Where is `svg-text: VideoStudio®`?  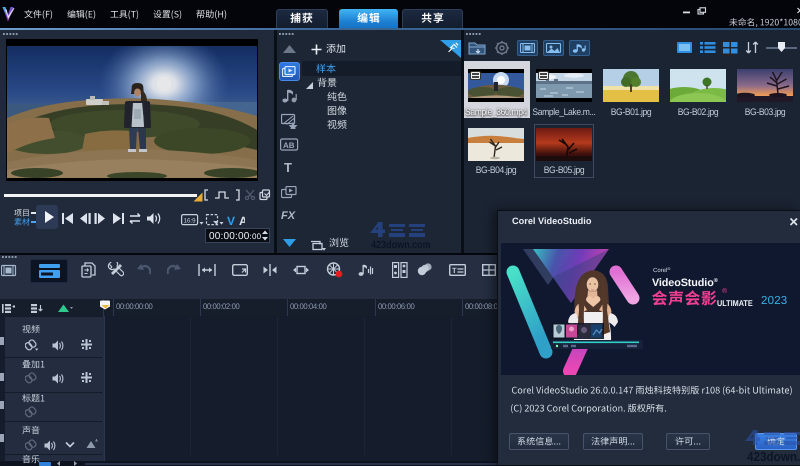 svg-text: VideoStudio® is located at coordinates (685, 283).